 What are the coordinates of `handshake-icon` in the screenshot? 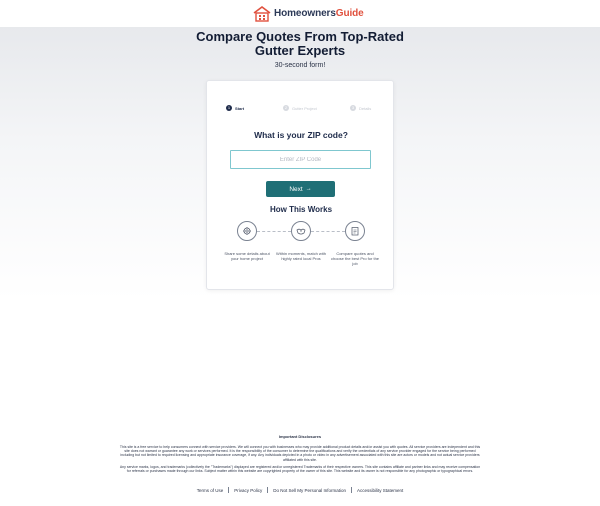 It's located at (301, 231).